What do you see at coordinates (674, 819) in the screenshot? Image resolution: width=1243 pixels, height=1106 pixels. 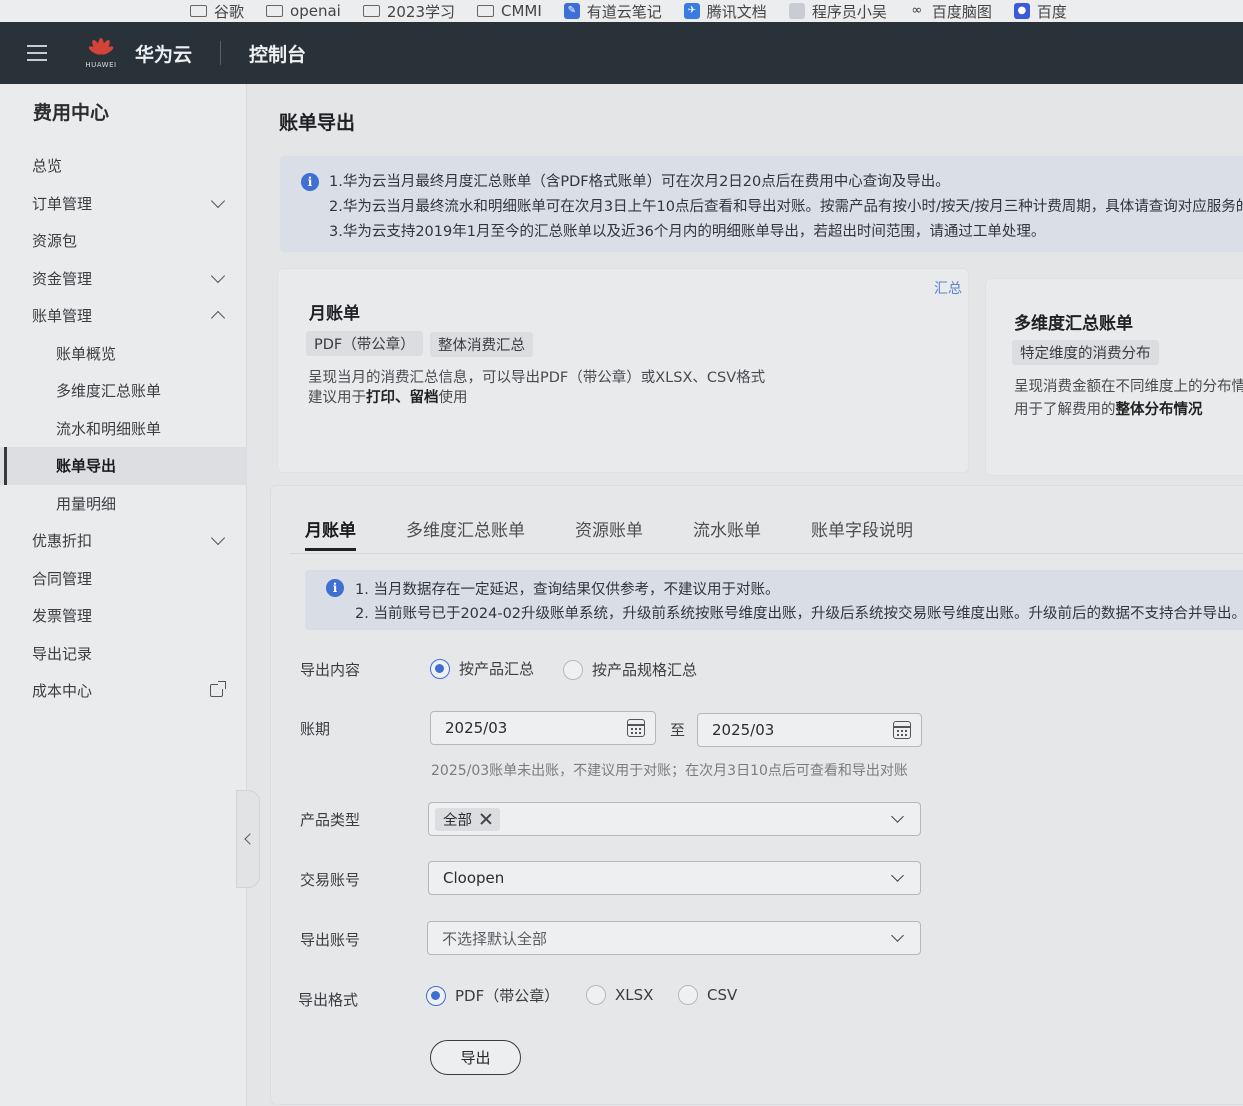 I see `product-type-select: 全部` at bounding box center [674, 819].